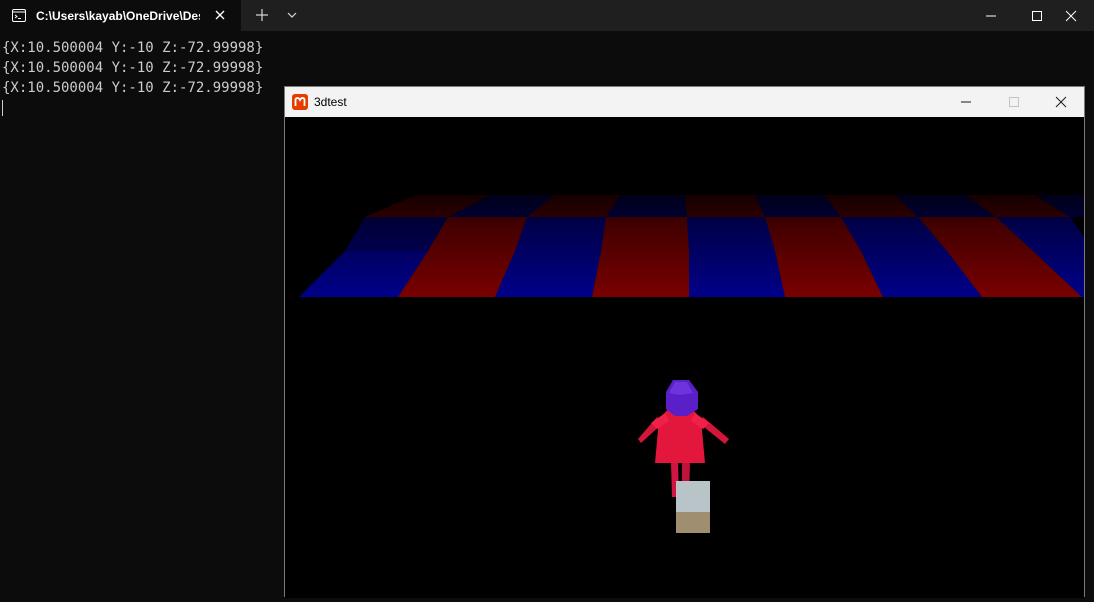 The height and width of the screenshot is (602, 1094). I want to click on game-close-button, so click(1061, 102).